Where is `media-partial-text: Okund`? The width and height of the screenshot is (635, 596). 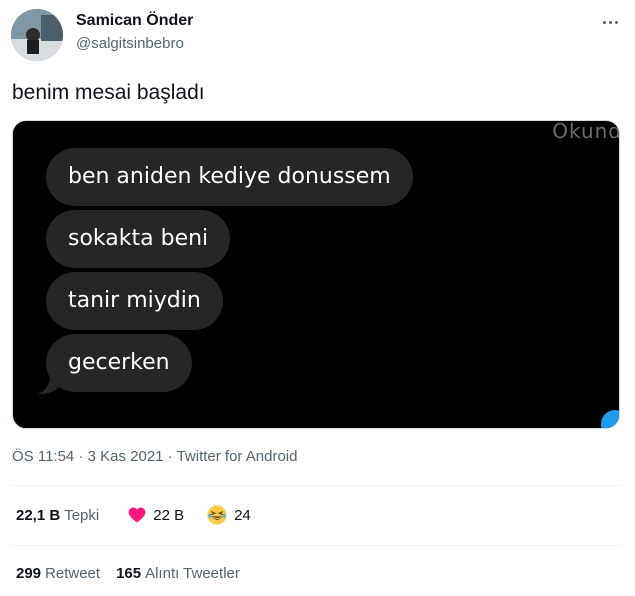
media-partial-text: Okund is located at coordinates (586, 131).